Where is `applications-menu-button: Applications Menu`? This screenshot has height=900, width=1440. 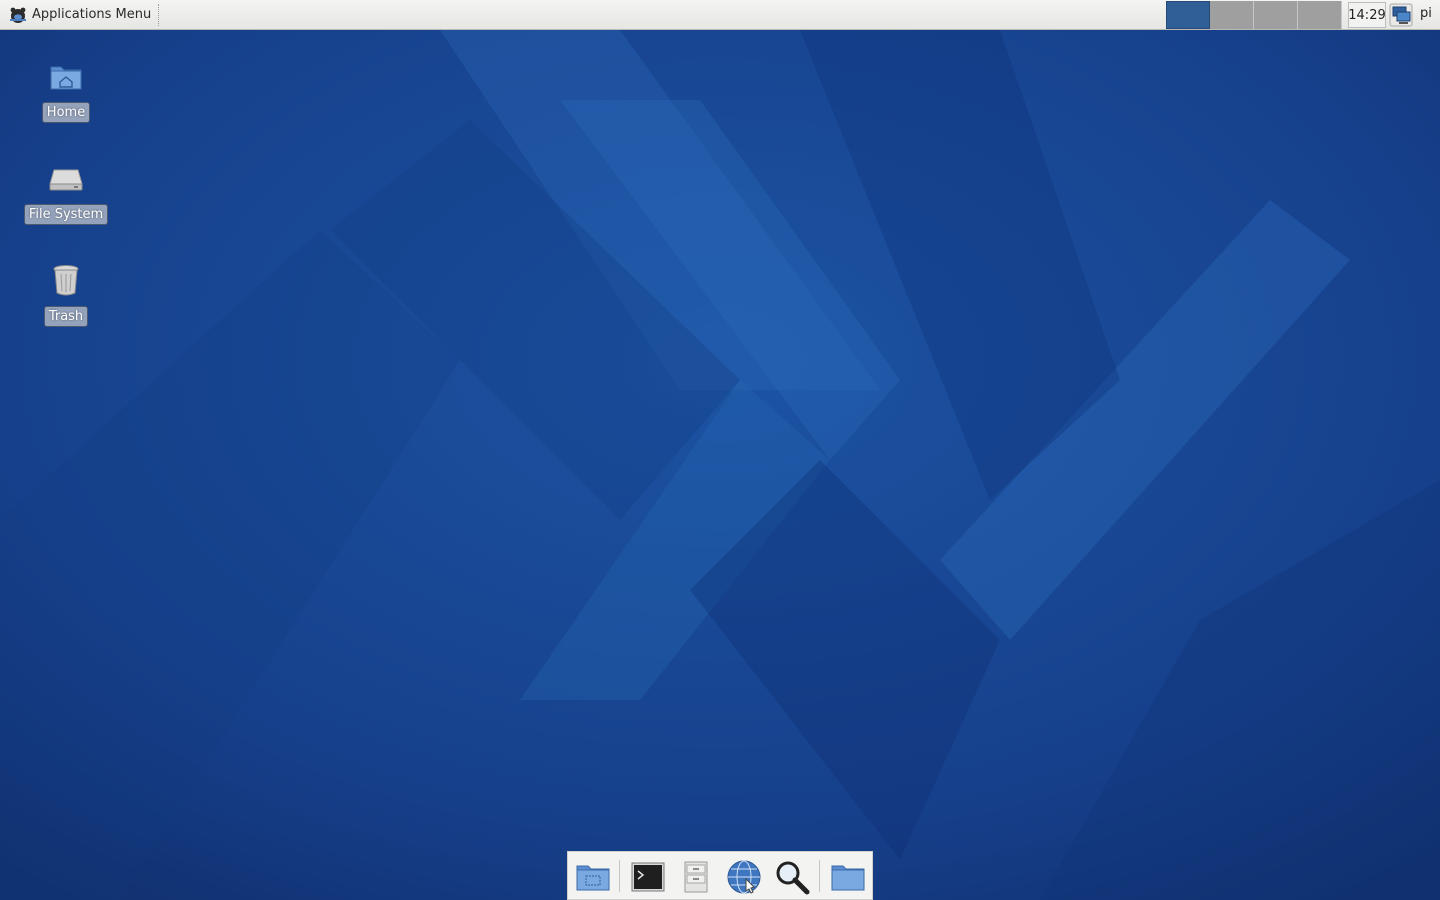
applications-menu-button: Applications Menu is located at coordinates (79, 14).